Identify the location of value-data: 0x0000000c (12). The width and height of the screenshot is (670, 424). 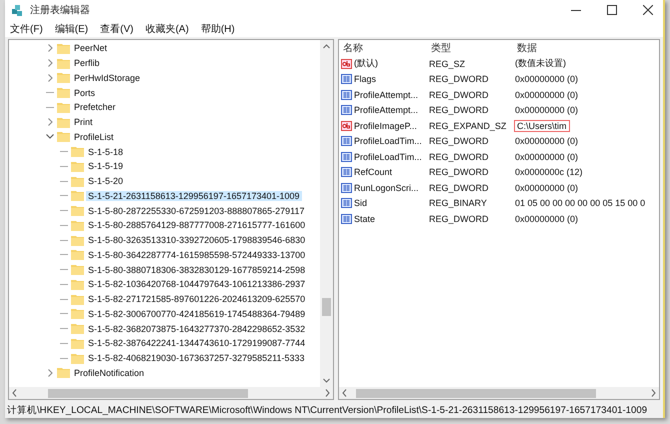
(549, 172).